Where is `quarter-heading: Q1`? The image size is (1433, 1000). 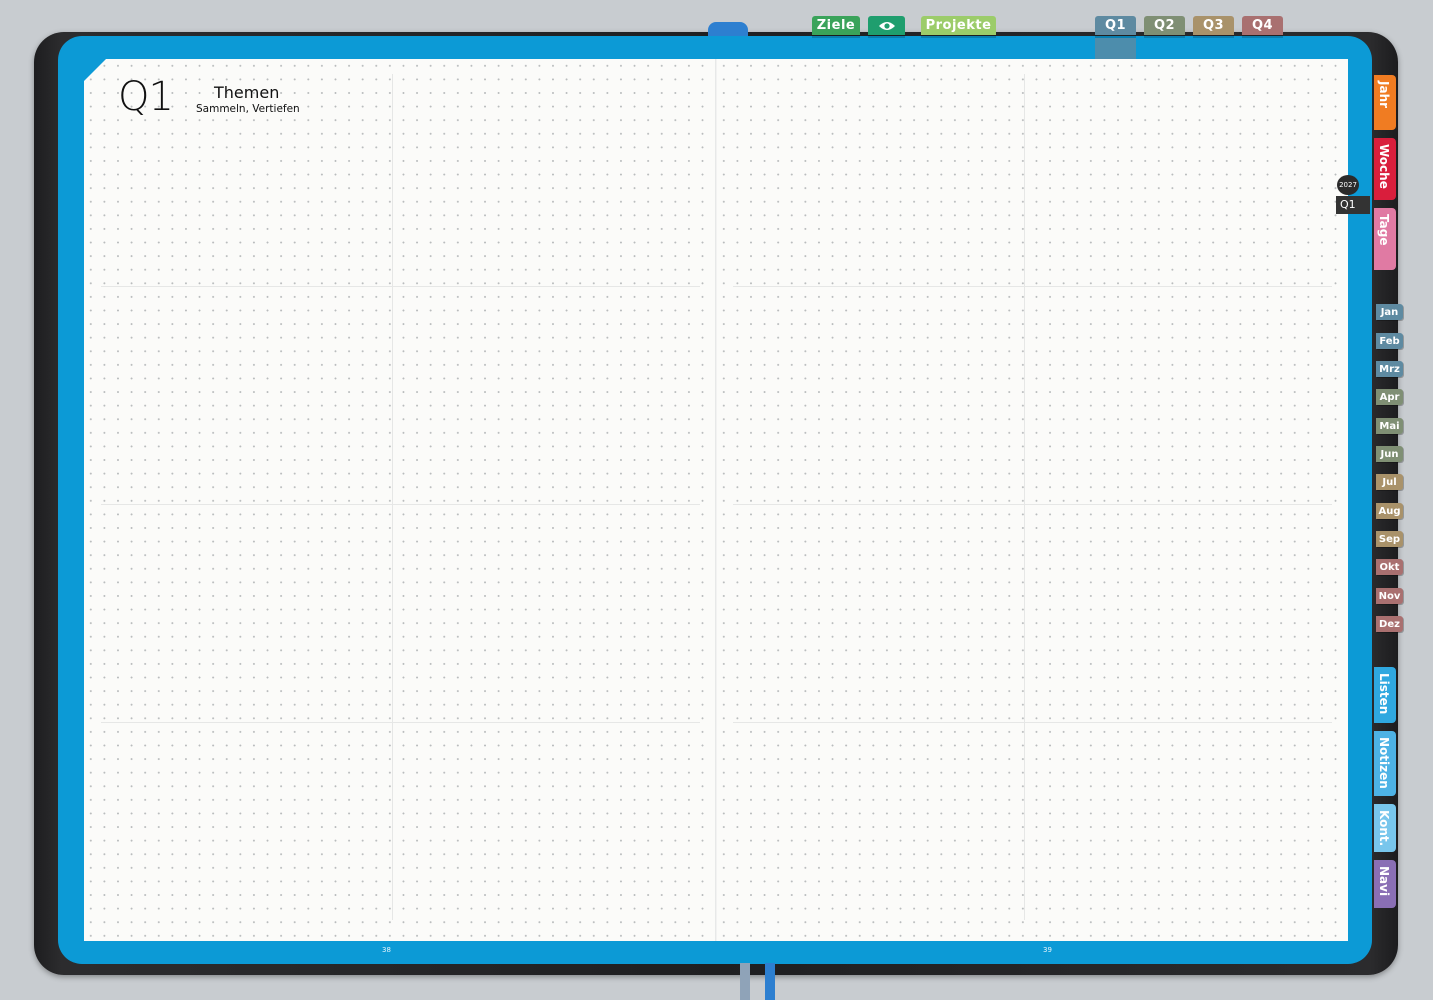
quarter-heading: Q1 is located at coordinates (146, 97).